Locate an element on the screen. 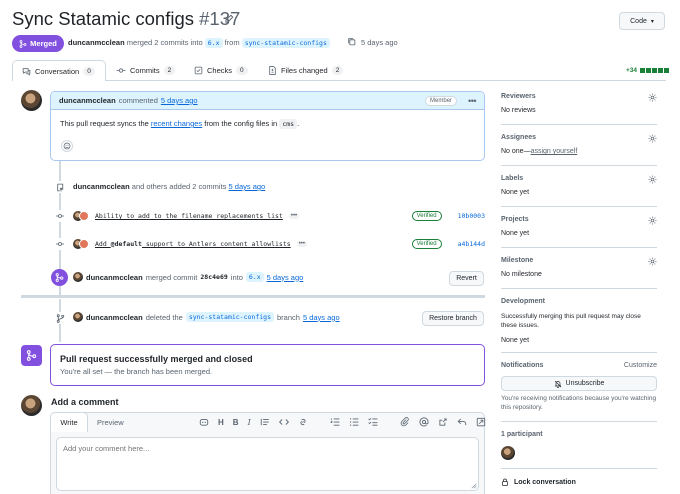 The image size is (680, 494). recent-changes-link: recent changes is located at coordinates (176, 123).